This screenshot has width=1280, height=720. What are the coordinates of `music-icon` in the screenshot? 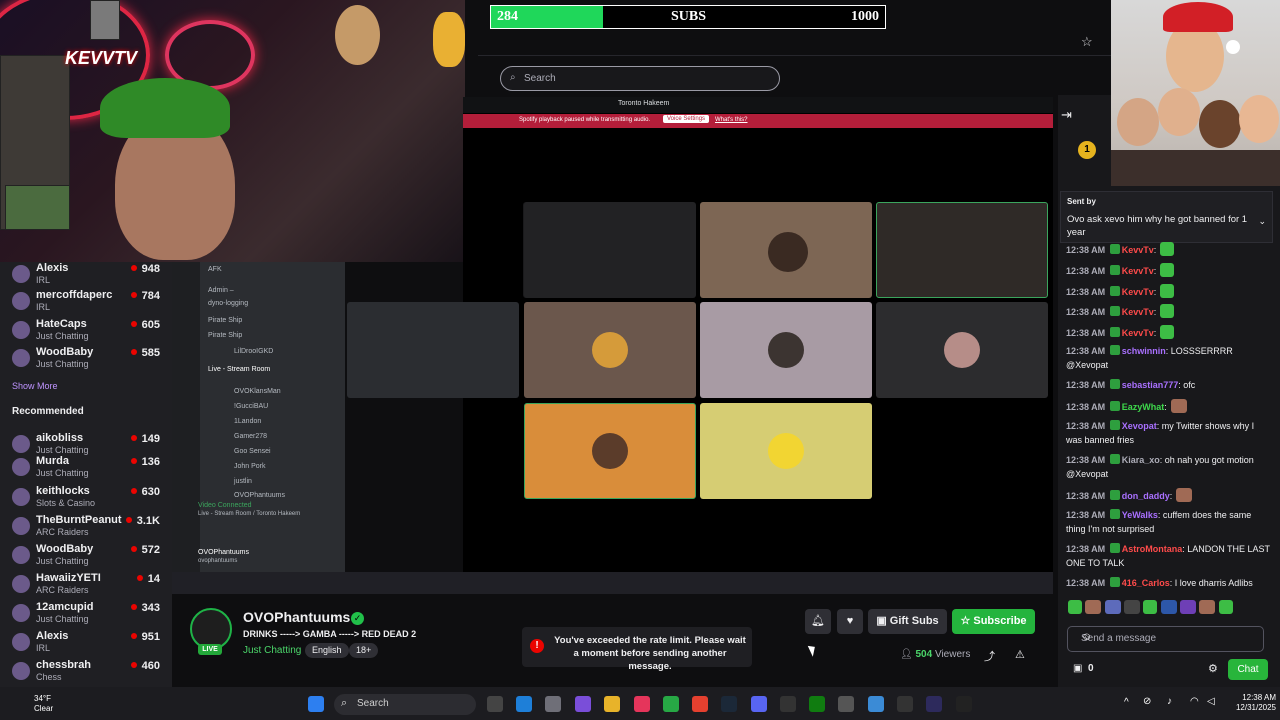 It's located at (642, 704).